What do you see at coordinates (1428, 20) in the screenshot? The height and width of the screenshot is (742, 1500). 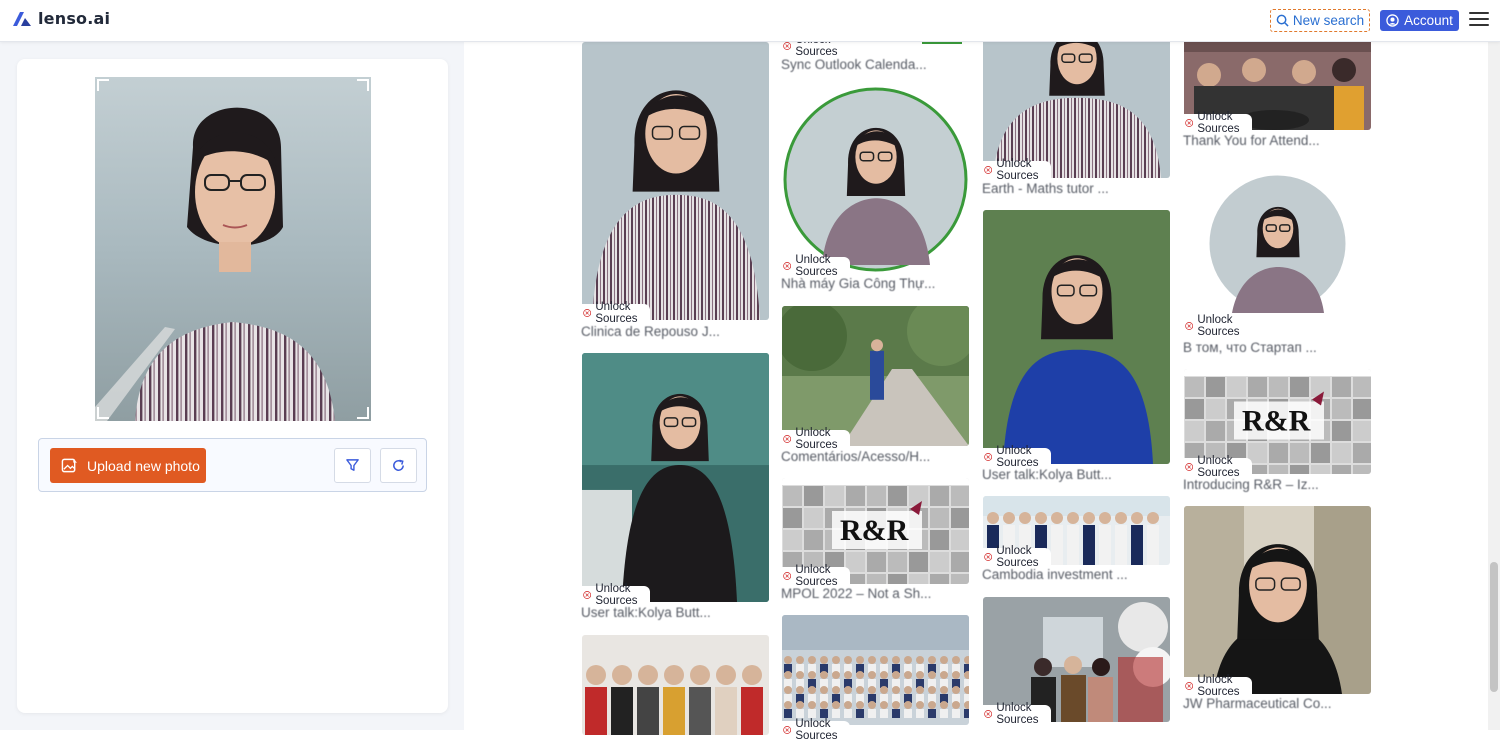 I see `account-label: Account` at bounding box center [1428, 20].